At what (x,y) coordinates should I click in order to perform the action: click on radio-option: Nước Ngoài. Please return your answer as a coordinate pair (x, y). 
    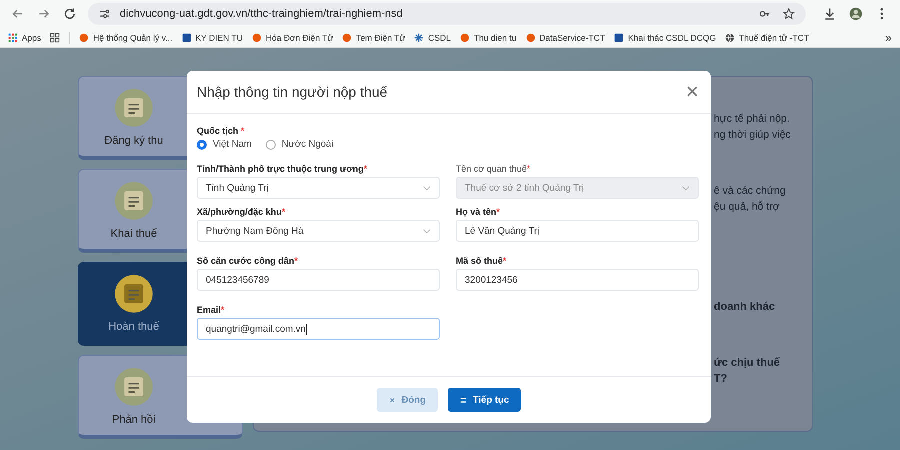
    Looking at the image, I should click on (300, 144).